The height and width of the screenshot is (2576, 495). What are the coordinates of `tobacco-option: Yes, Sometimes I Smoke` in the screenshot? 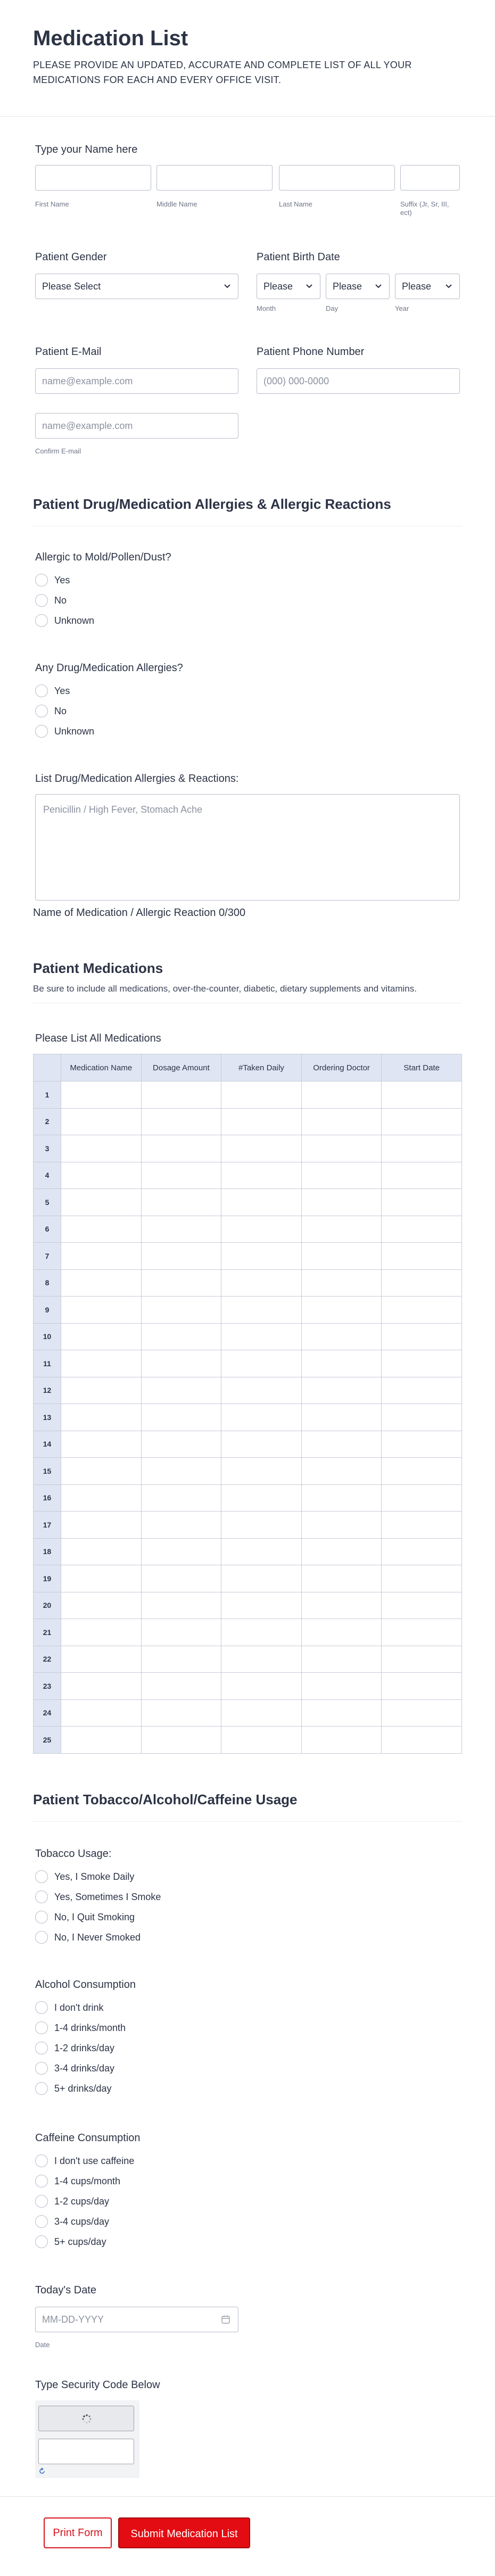 It's located at (98, 1896).